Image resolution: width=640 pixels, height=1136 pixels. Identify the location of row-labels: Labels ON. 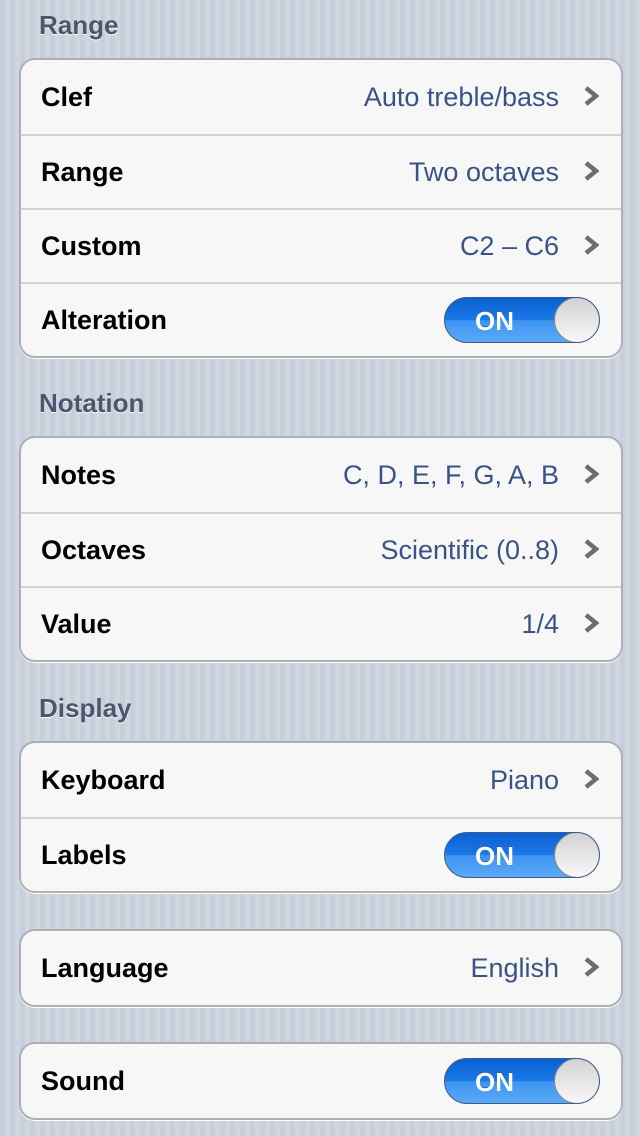
(321, 854).